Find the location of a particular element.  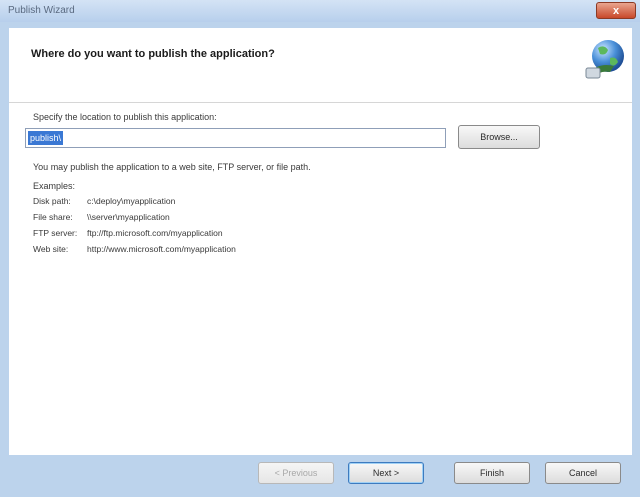

cancel-button: Cancel is located at coordinates (583, 473).